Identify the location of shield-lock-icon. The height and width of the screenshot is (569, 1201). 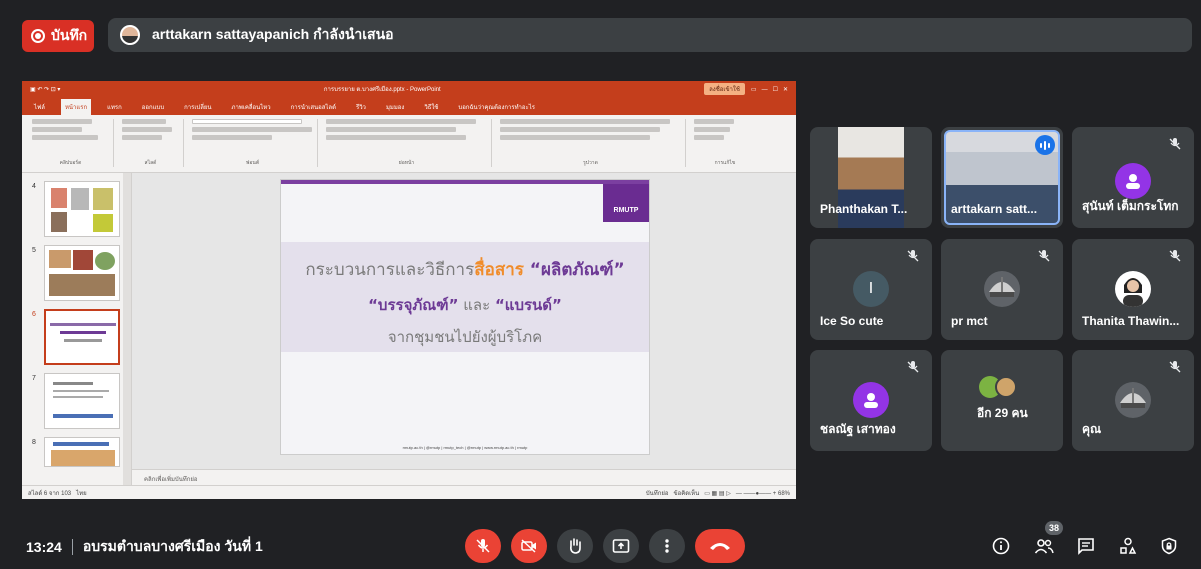
(1169, 546).